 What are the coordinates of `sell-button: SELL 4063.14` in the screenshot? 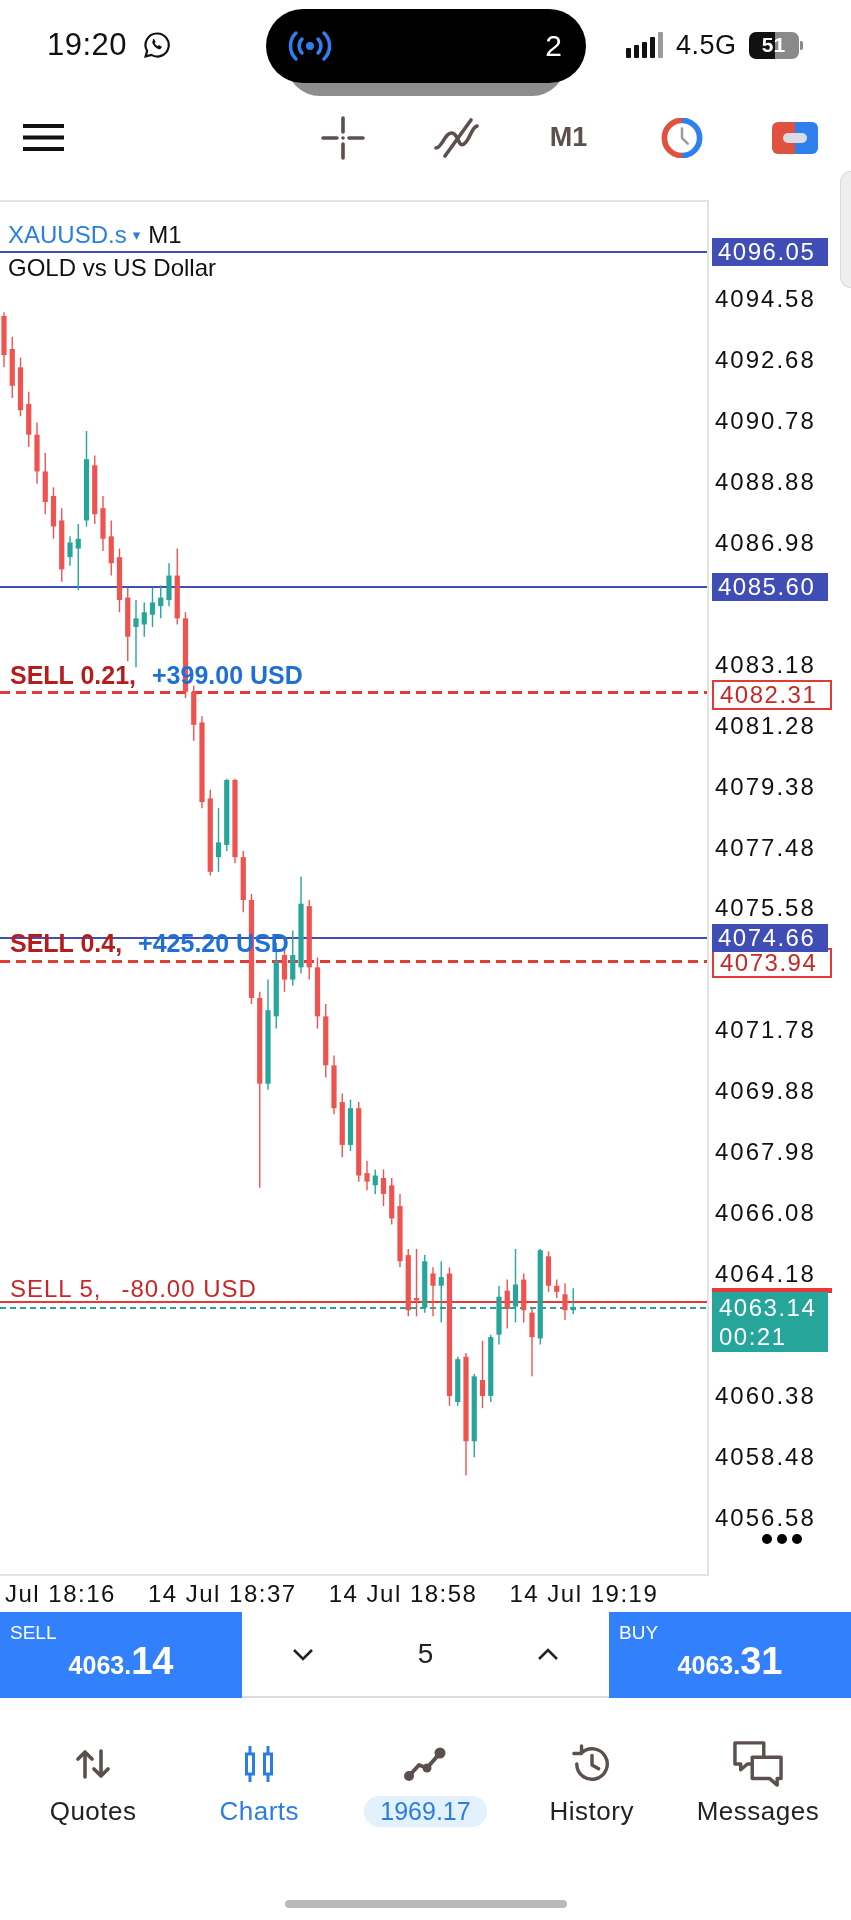 It's located at (121, 1655).